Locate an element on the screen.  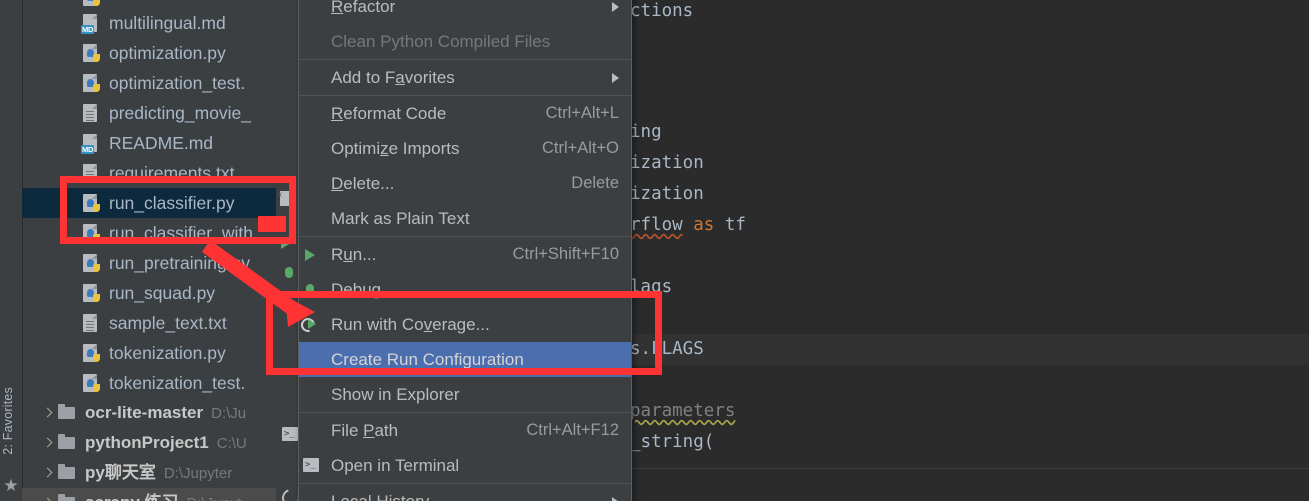
red-arrow is located at coordinates (258, 271).